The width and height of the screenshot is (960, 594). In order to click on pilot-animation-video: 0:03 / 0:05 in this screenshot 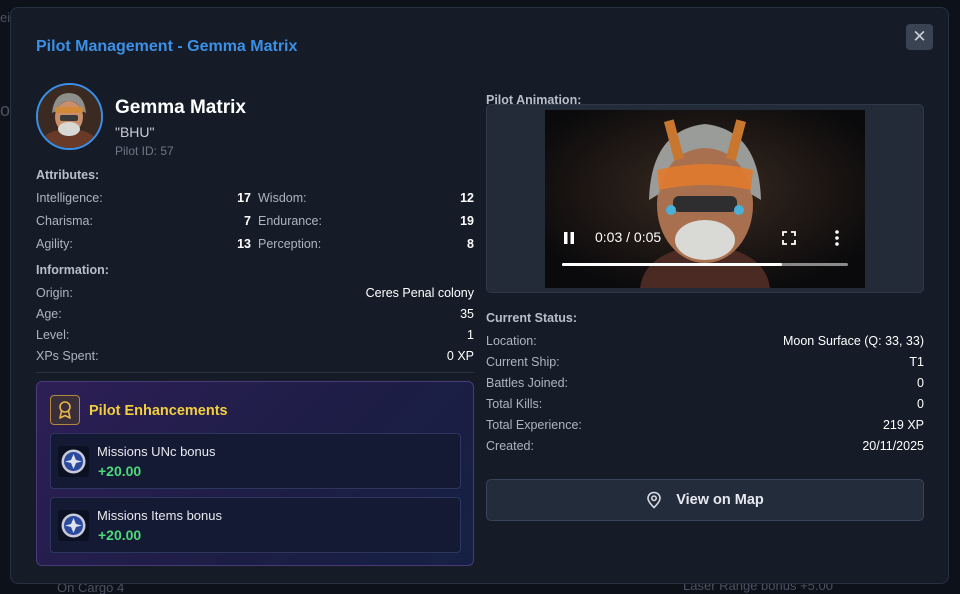, I will do `click(705, 199)`.